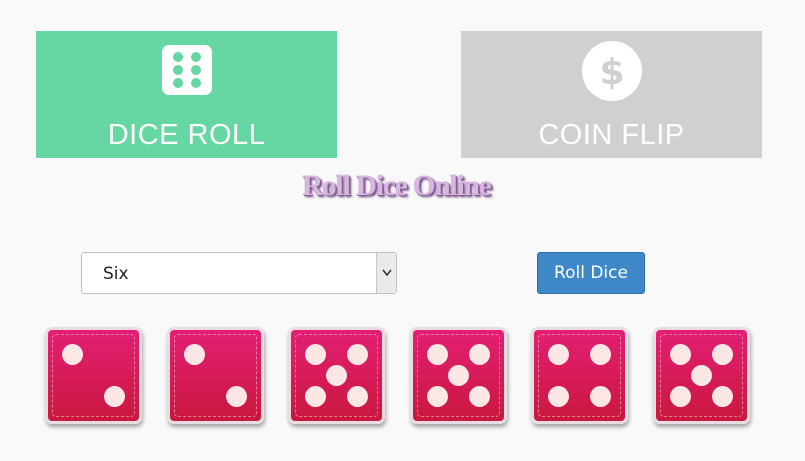 The height and width of the screenshot is (461, 805). Describe the element at coordinates (186, 135) in the screenshot. I see `tab-dice-roll-label: DICE ROLL` at that location.